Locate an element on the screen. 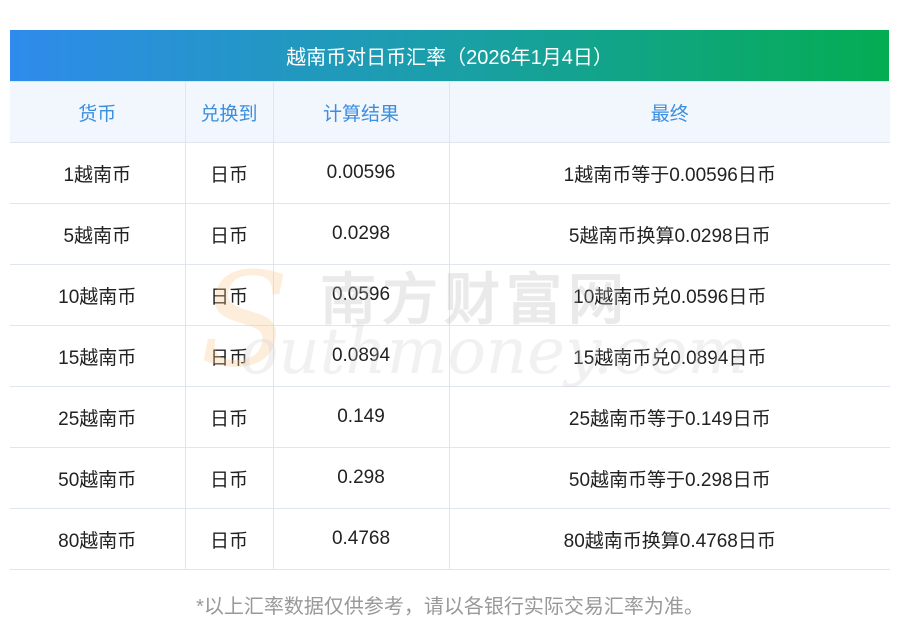  cell-final: 1越南币等于0.00596日币 is located at coordinates (669, 173).